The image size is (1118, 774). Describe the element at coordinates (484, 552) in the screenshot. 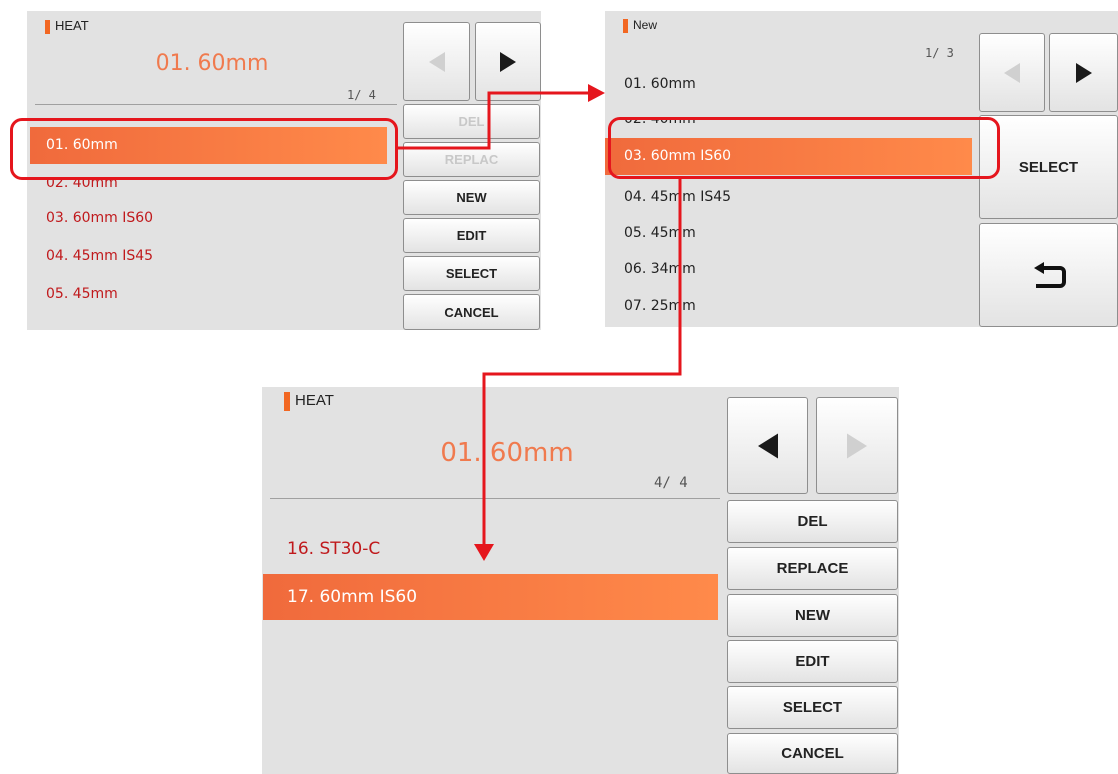

I see `flow-arrow-2-head` at that location.